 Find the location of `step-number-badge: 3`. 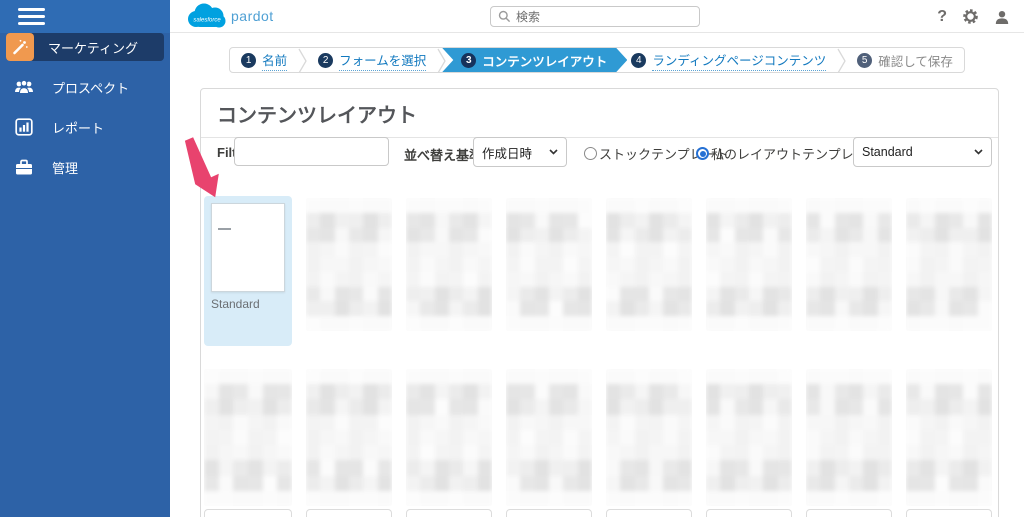

step-number-badge: 3 is located at coordinates (468, 60).